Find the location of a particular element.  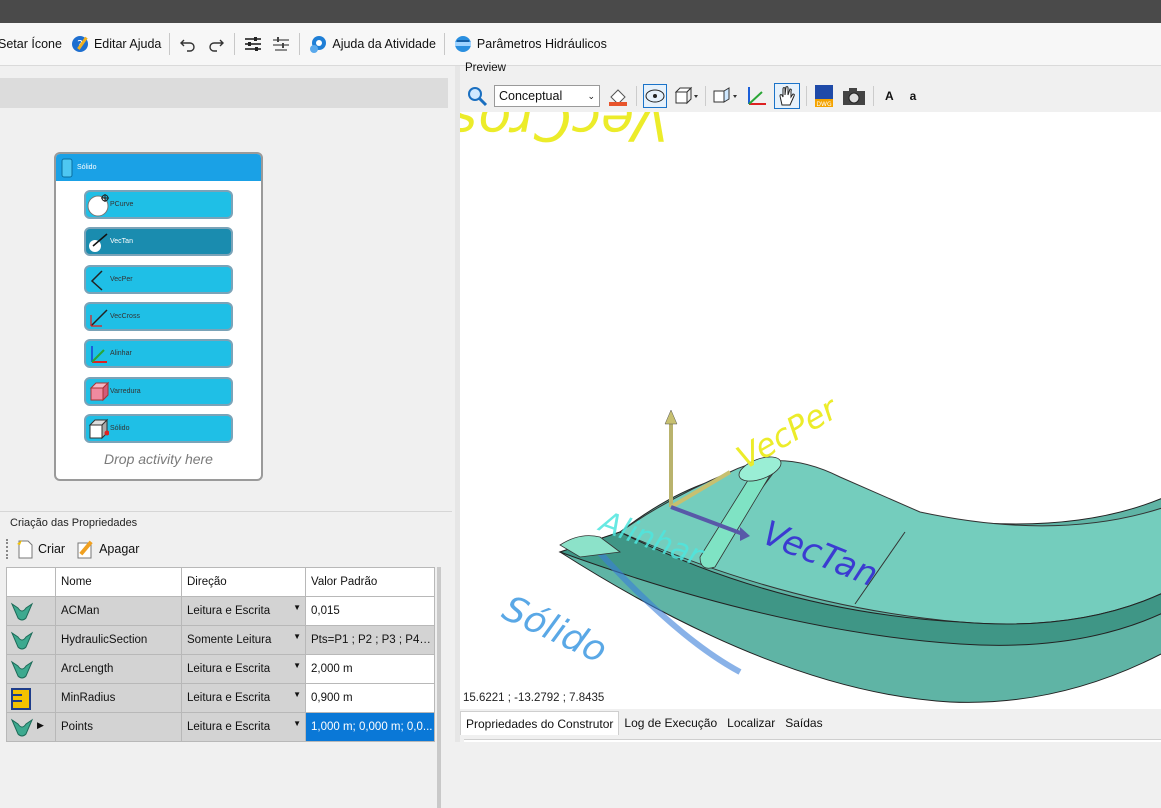

undo-button is located at coordinates (188, 44).